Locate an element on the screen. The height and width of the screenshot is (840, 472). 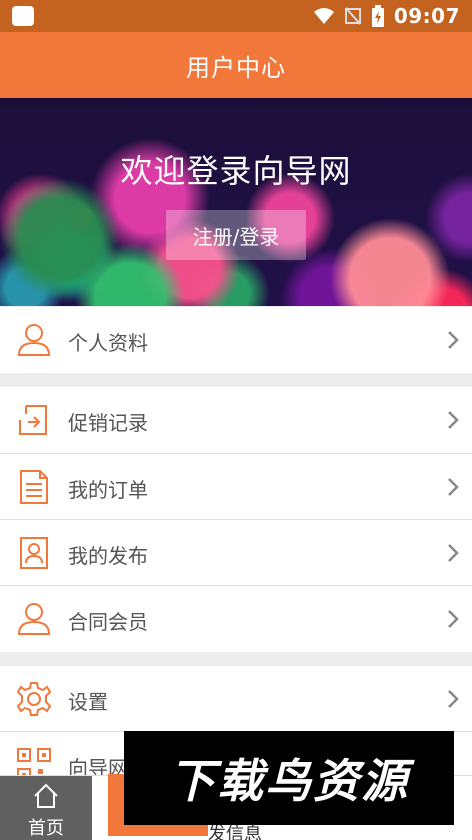
nav-home: 首页 is located at coordinates (46, 808).